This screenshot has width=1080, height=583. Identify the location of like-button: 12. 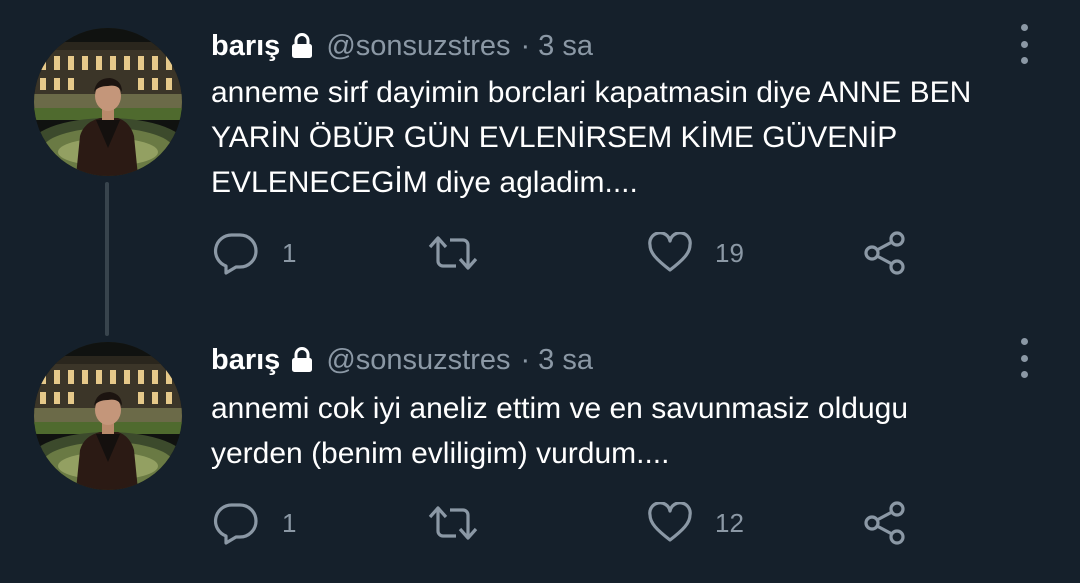
(695, 523).